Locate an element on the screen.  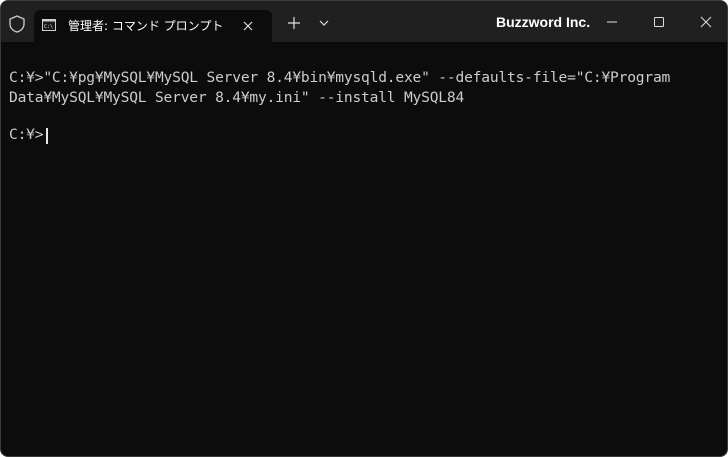
prompt-line: C:¥> is located at coordinates (26, 134).